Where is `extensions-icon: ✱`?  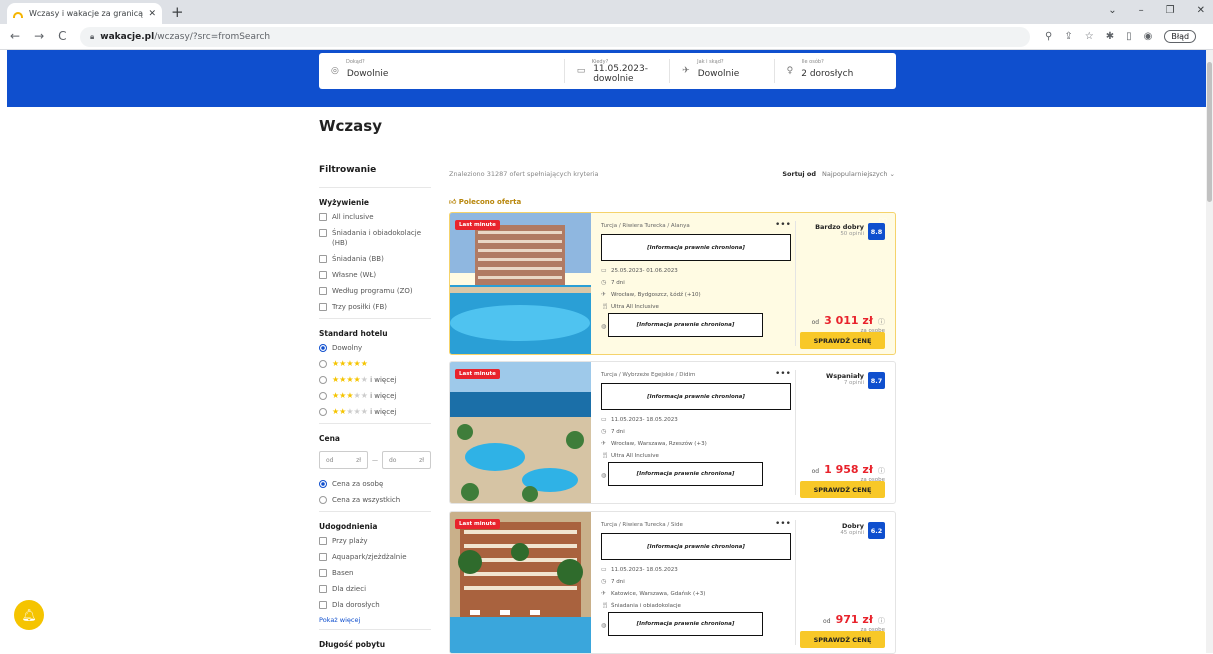 extensions-icon: ✱ is located at coordinates (1110, 36).